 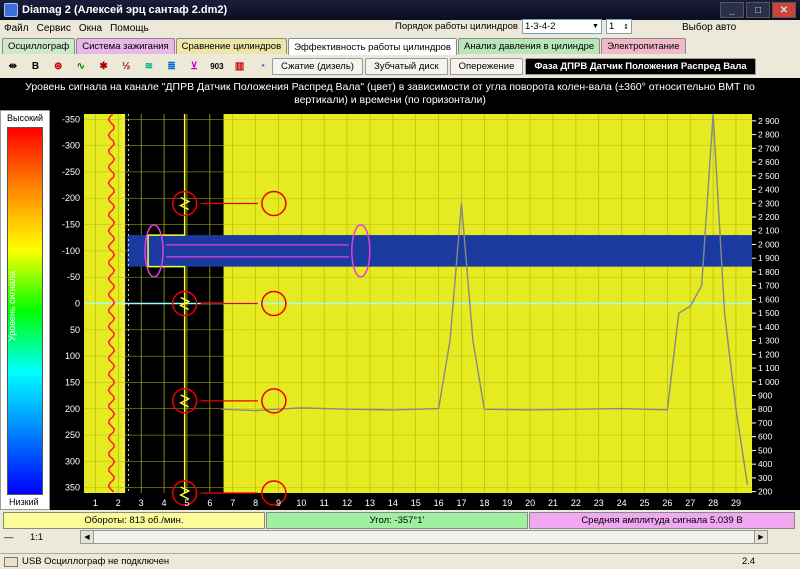 What do you see at coordinates (194, 66) in the screenshot?
I see `peak-icon: ⊻` at bounding box center [194, 66].